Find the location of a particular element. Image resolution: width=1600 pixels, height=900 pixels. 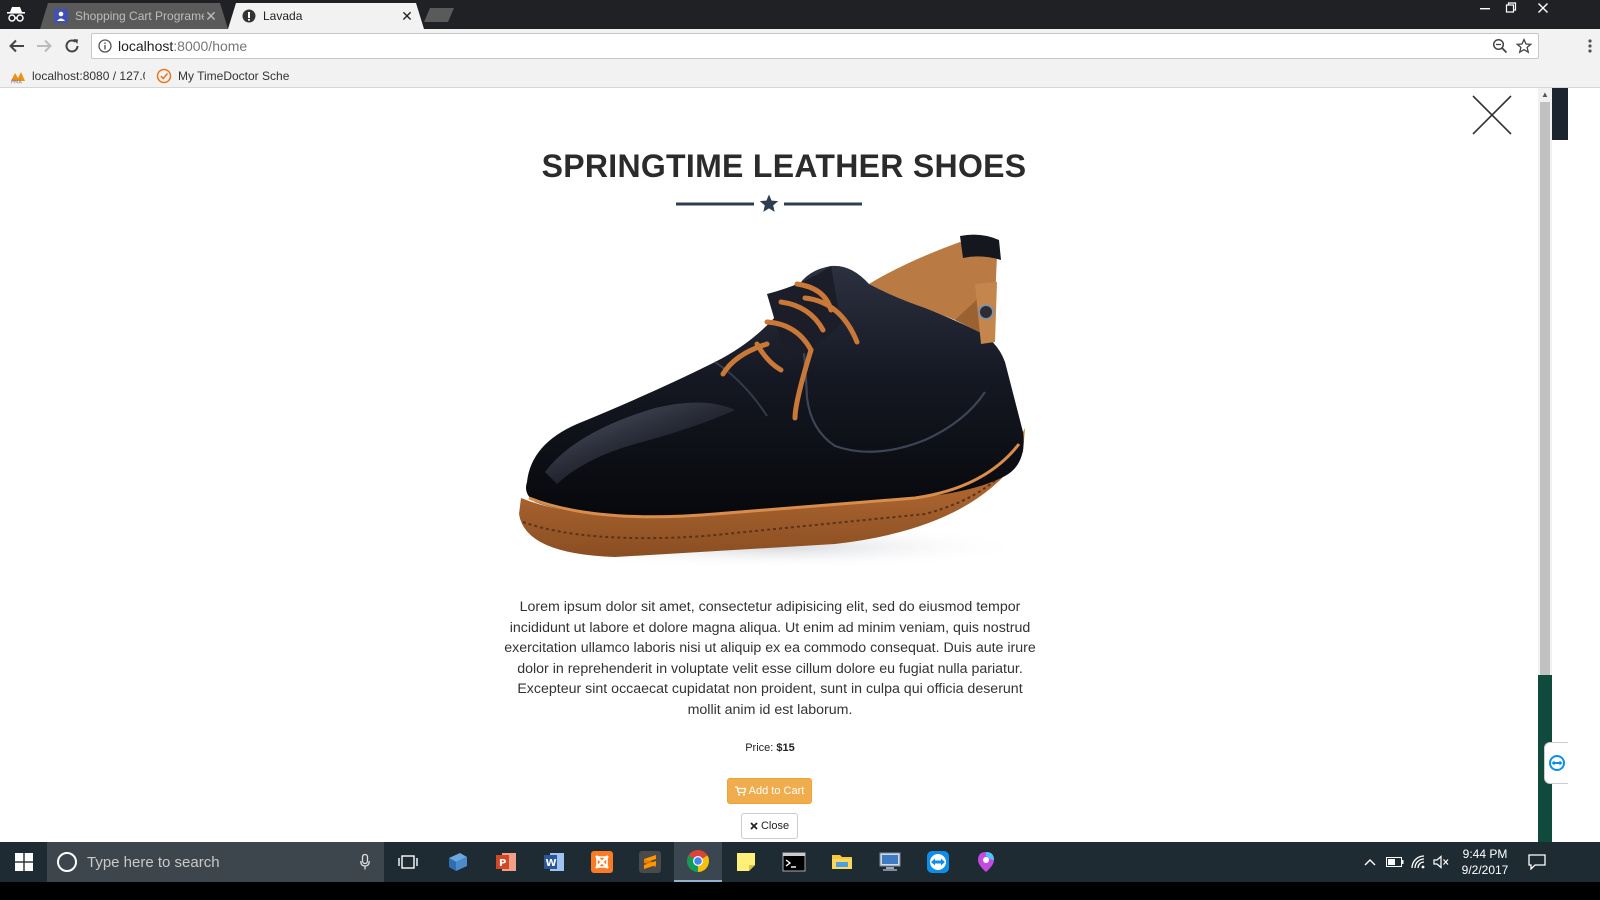

taskbar-search-box: Type here to search is located at coordinates (215, 862).